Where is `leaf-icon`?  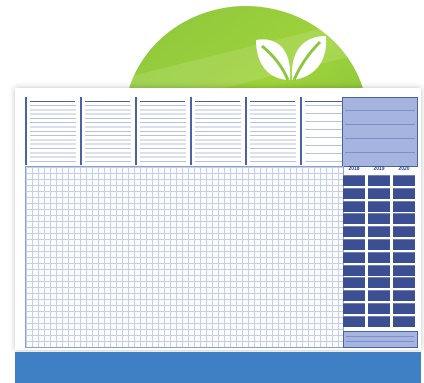
leaf-icon is located at coordinates (291, 58).